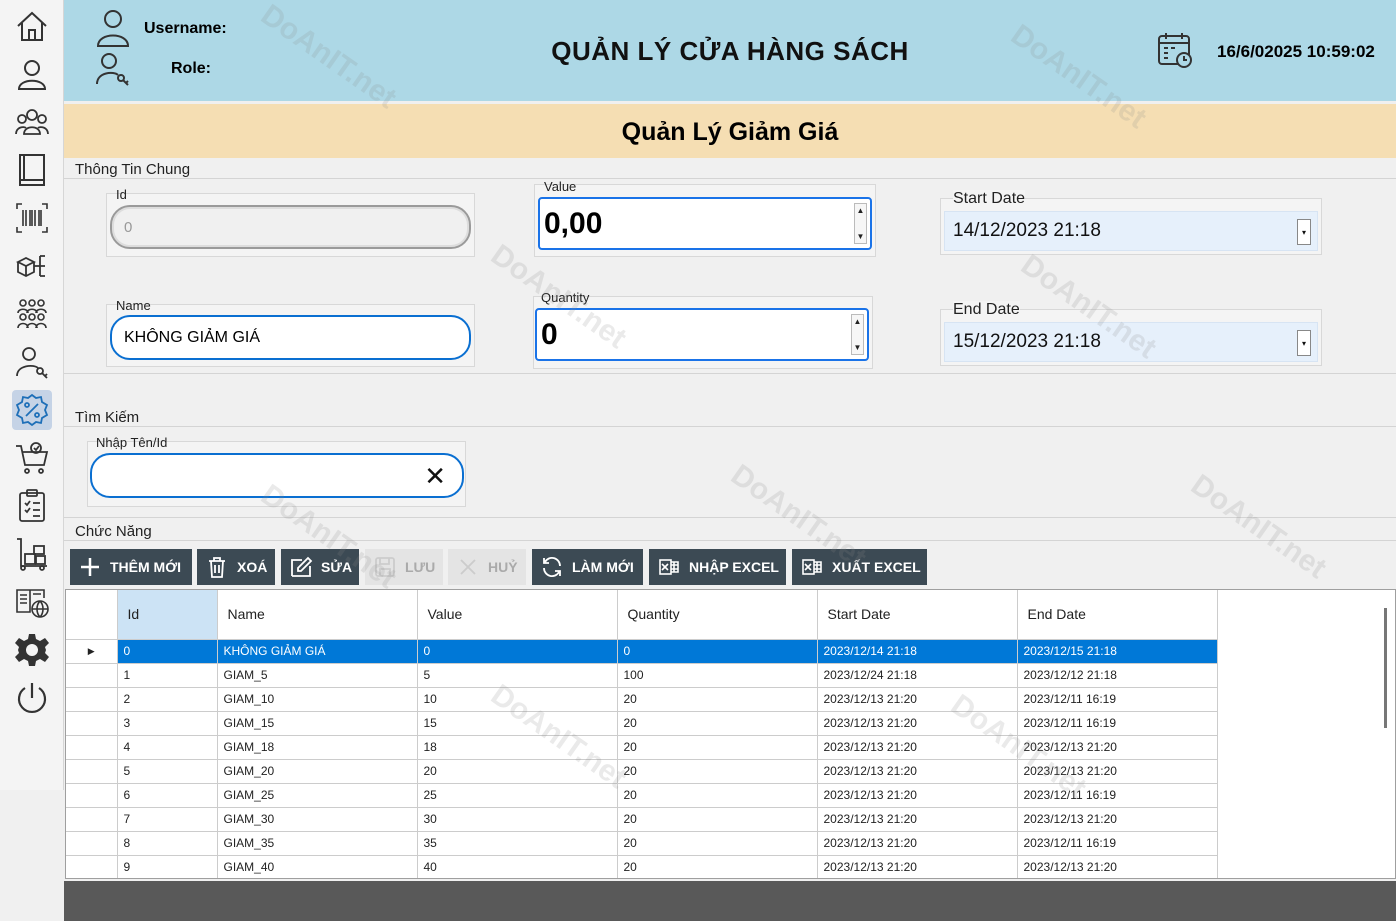 The width and height of the screenshot is (1396, 921). What do you see at coordinates (167, 747) in the screenshot?
I see `table-cell: 4` at bounding box center [167, 747].